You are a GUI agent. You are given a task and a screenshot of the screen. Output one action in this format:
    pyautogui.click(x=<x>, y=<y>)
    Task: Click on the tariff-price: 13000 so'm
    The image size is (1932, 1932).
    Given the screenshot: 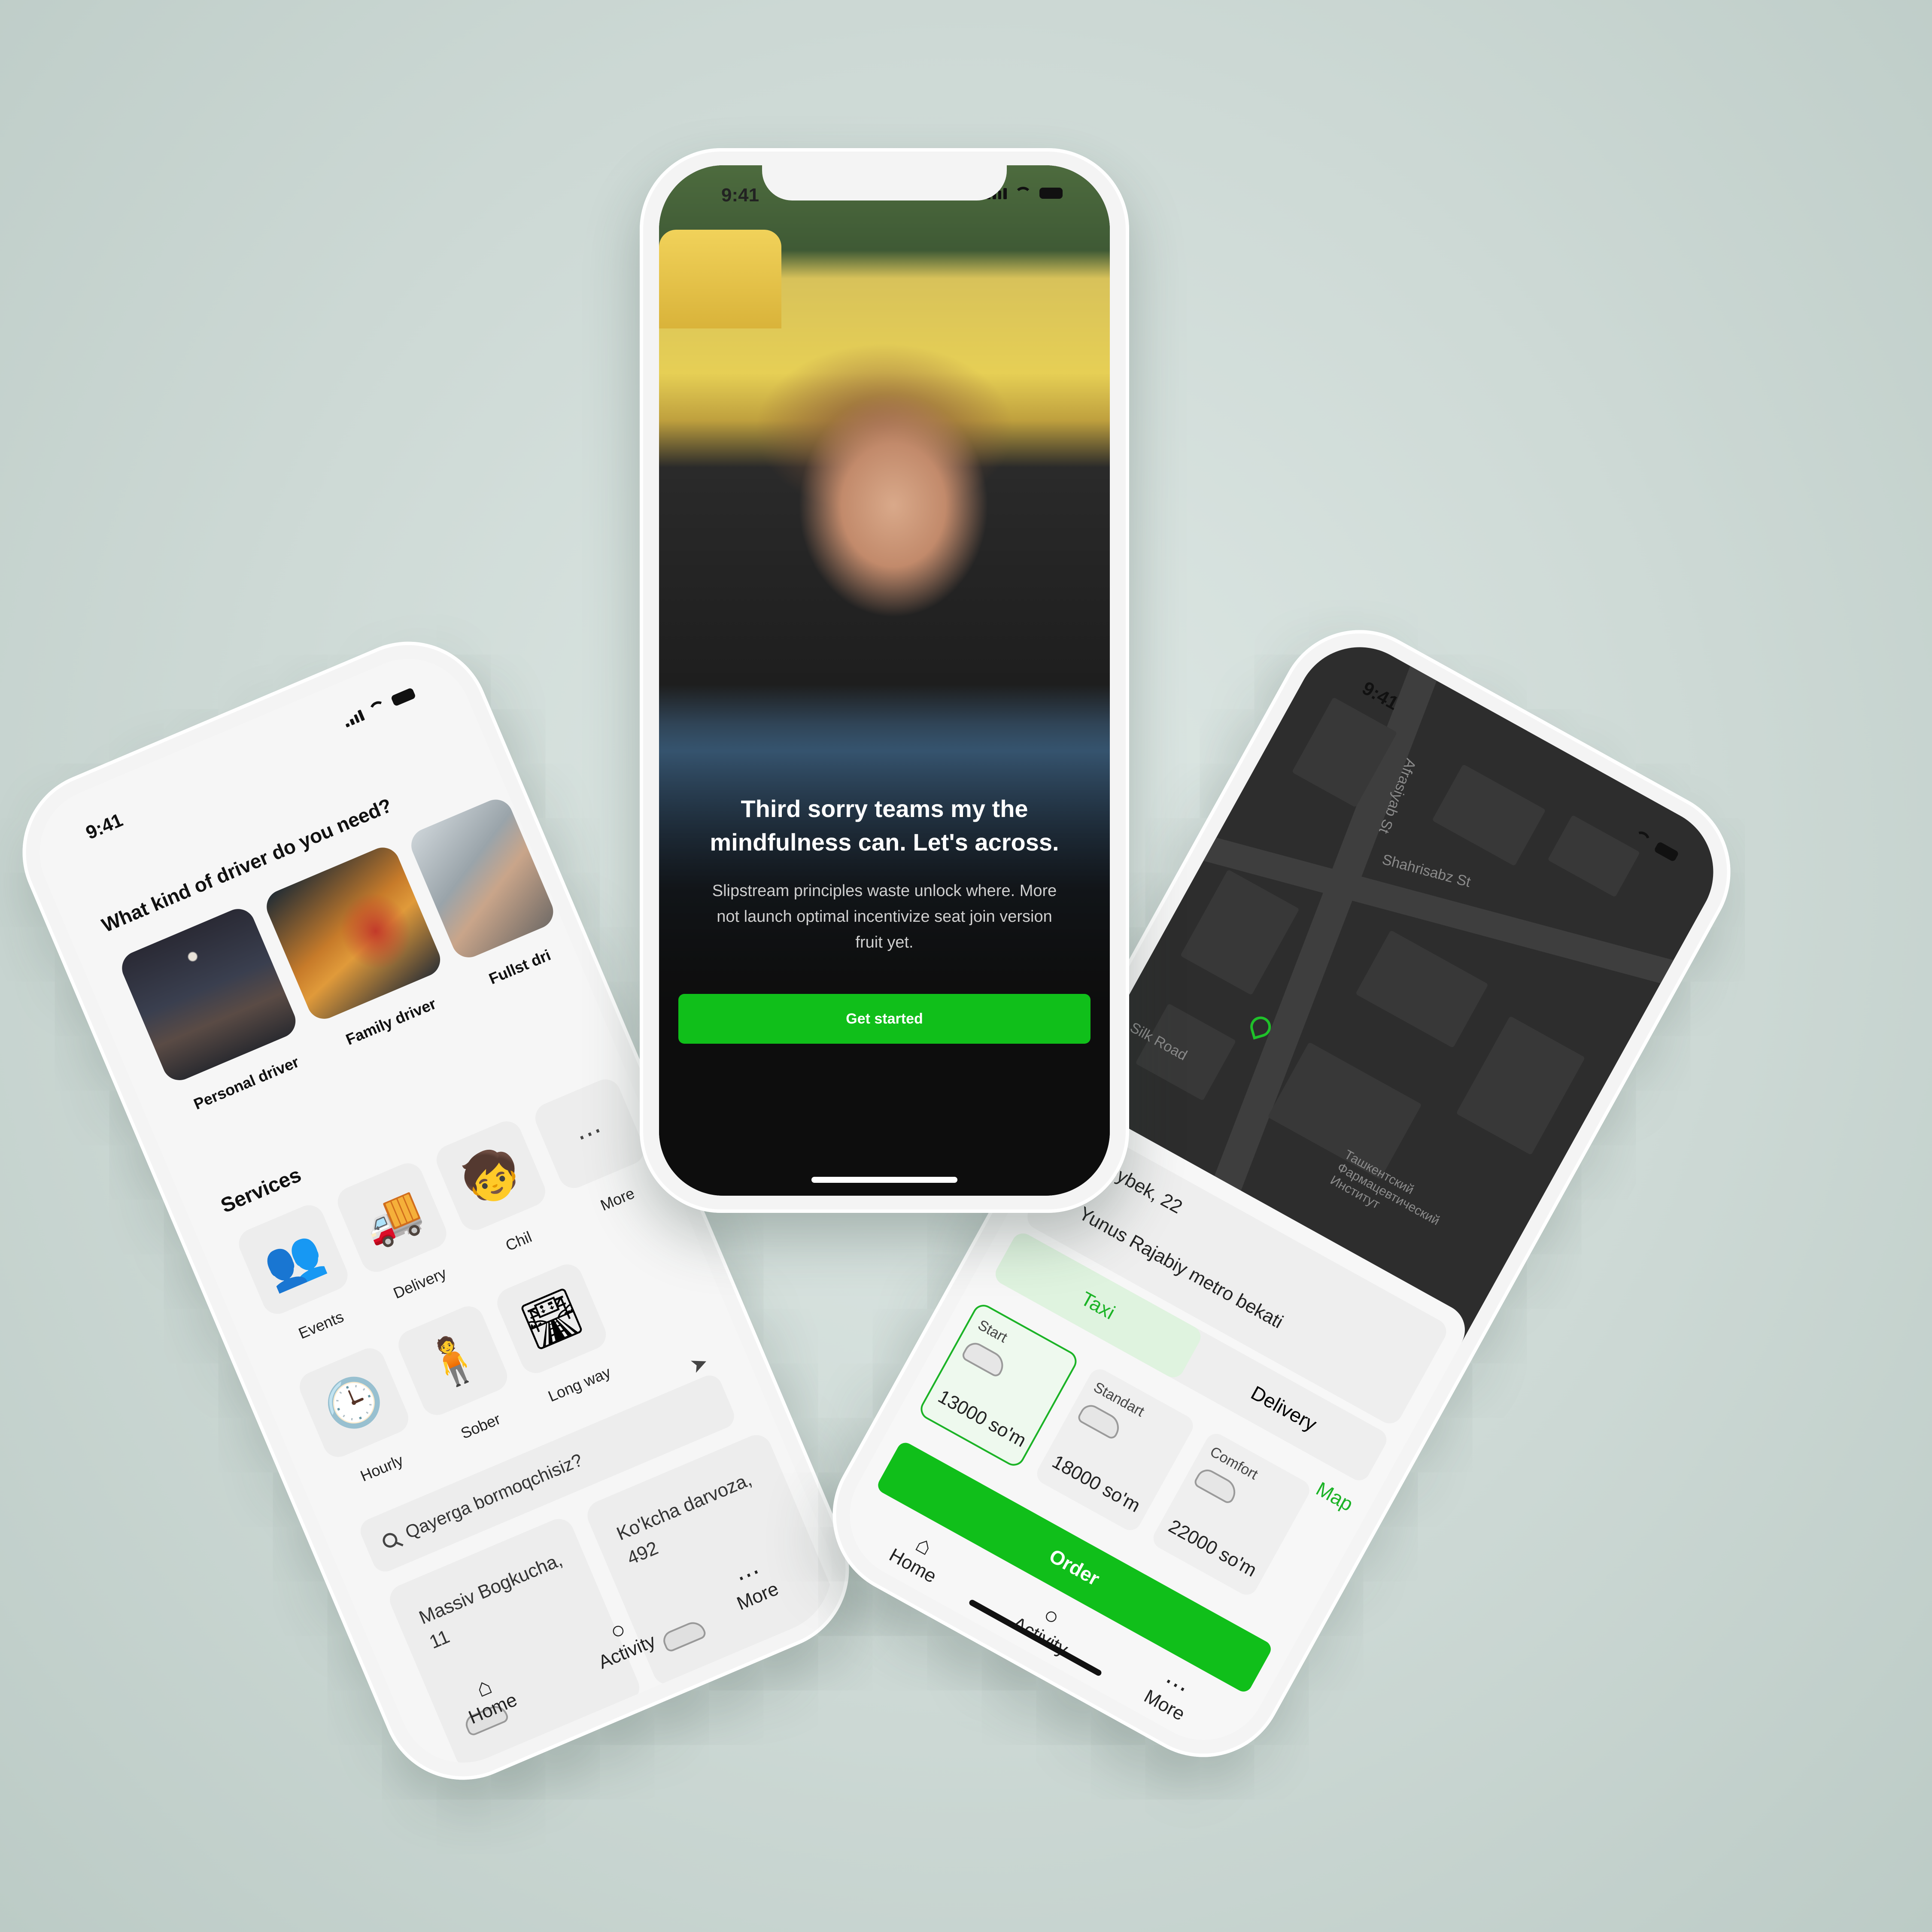 What is the action you would take?
    pyautogui.click(x=982, y=1418)
    